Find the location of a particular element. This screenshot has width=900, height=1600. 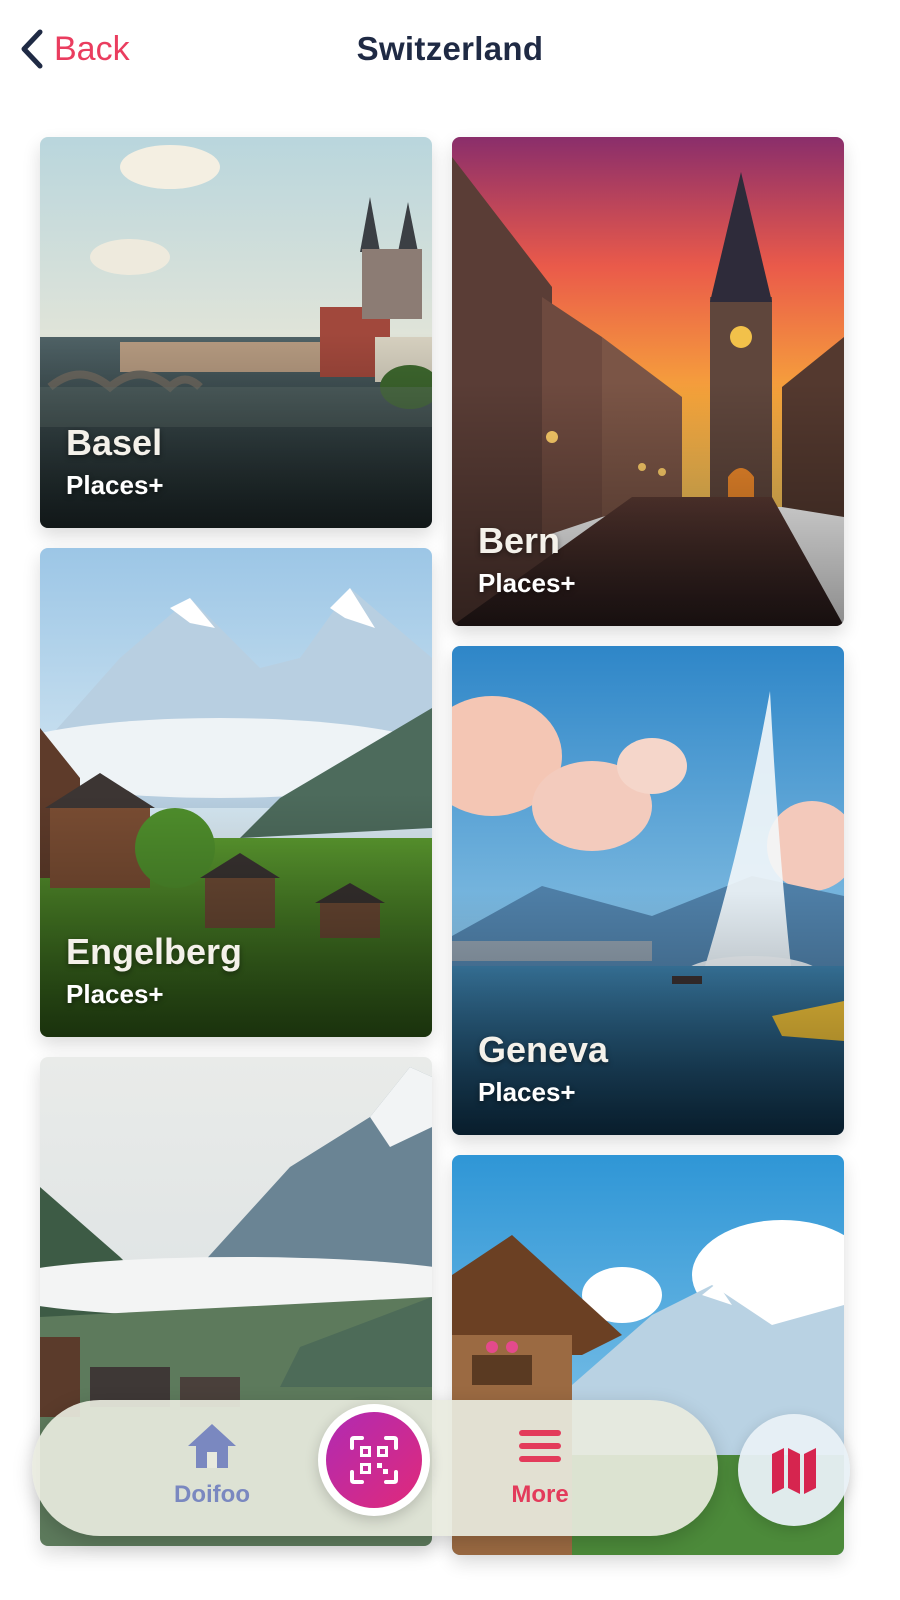

card-title: Engelberg is located at coordinates (154, 951).